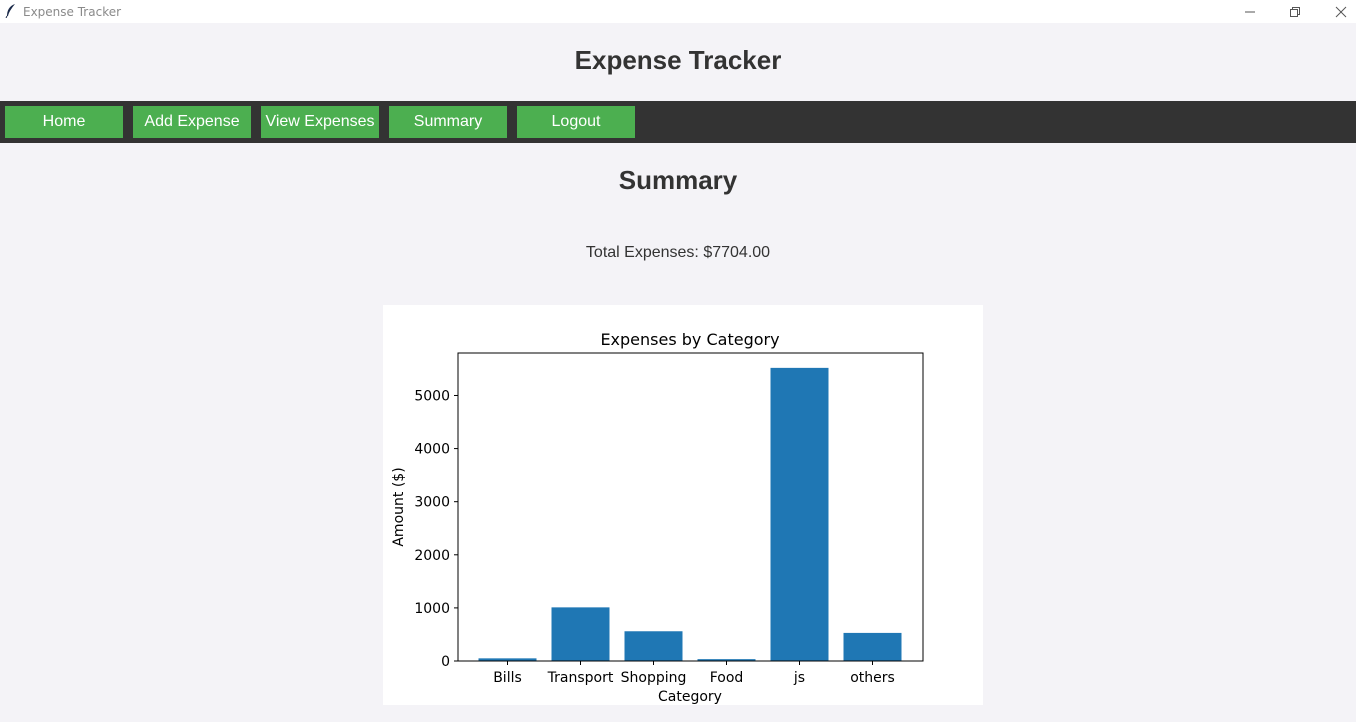  I want to click on app-title: Expense Tracker, so click(678, 60).